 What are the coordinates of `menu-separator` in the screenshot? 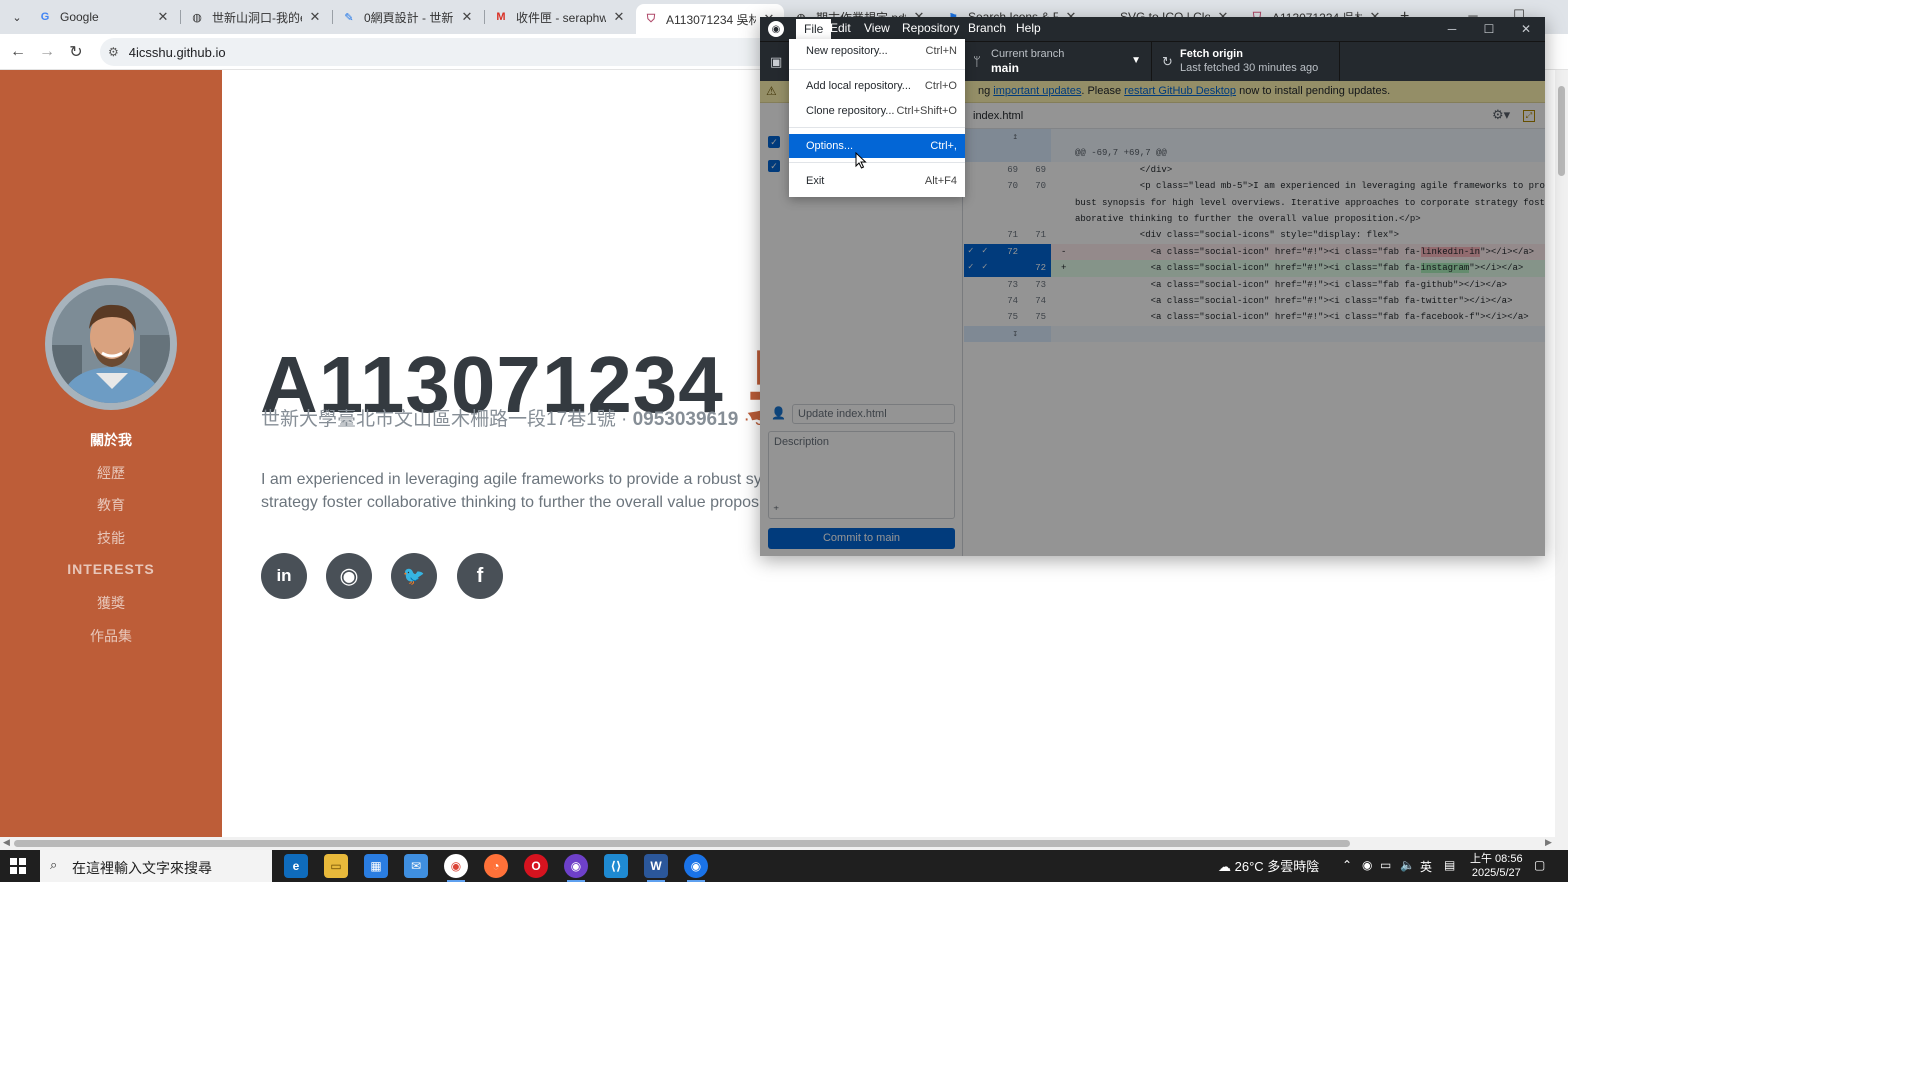 It's located at (877, 127).